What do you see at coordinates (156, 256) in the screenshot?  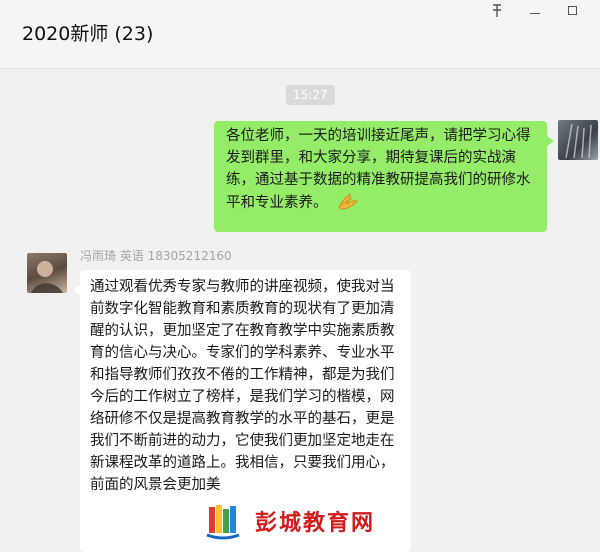 I see `sender-name: 冯雨琦 英语 18305212160` at bounding box center [156, 256].